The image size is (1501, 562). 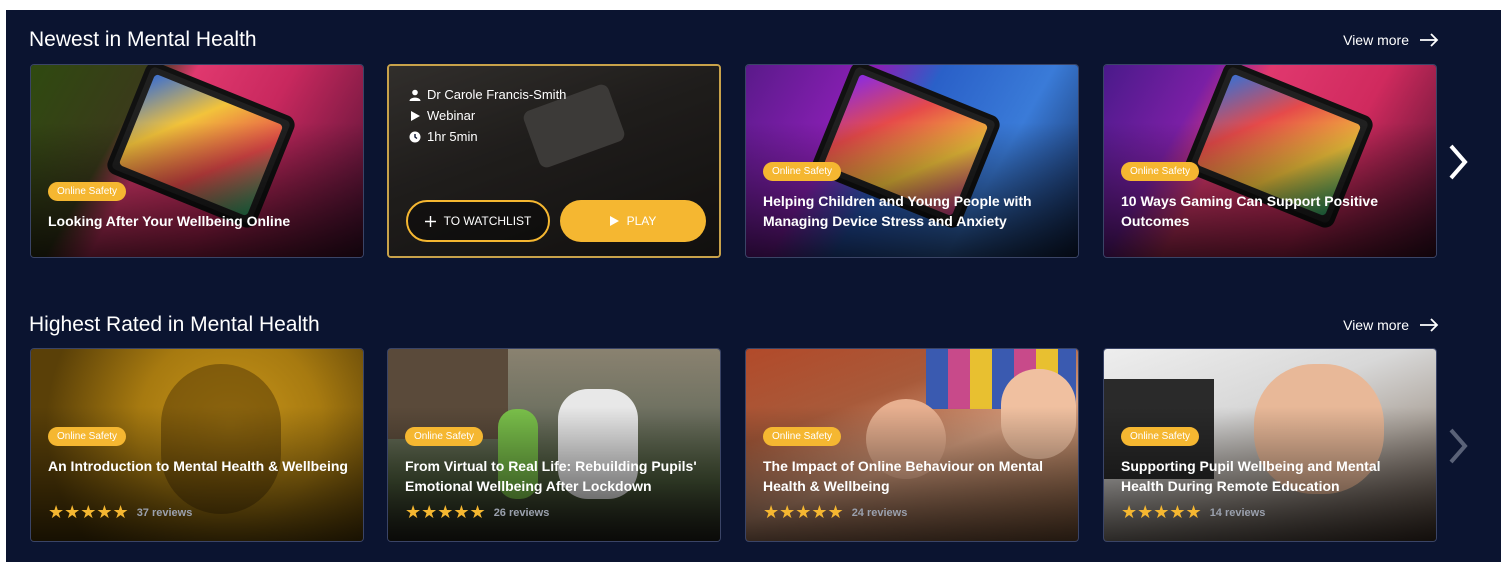 What do you see at coordinates (521, 512) in the screenshot?
I see `review-count: 26 reviews` at bounding box center [521, 512].